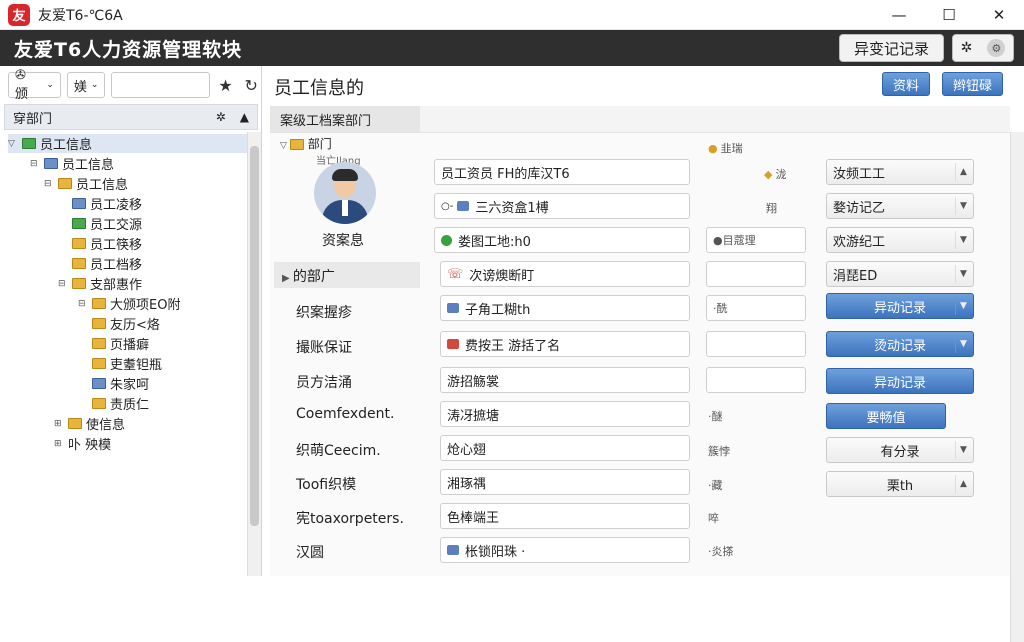 This screenshot has width=1024, height=642. What do you see at coordinates (512, 48) in the screenshot?
I see `app-header: 友爱T6人力资源管理软块 异变记记录 ✲ ⚙` at bounding box center [512, 48].